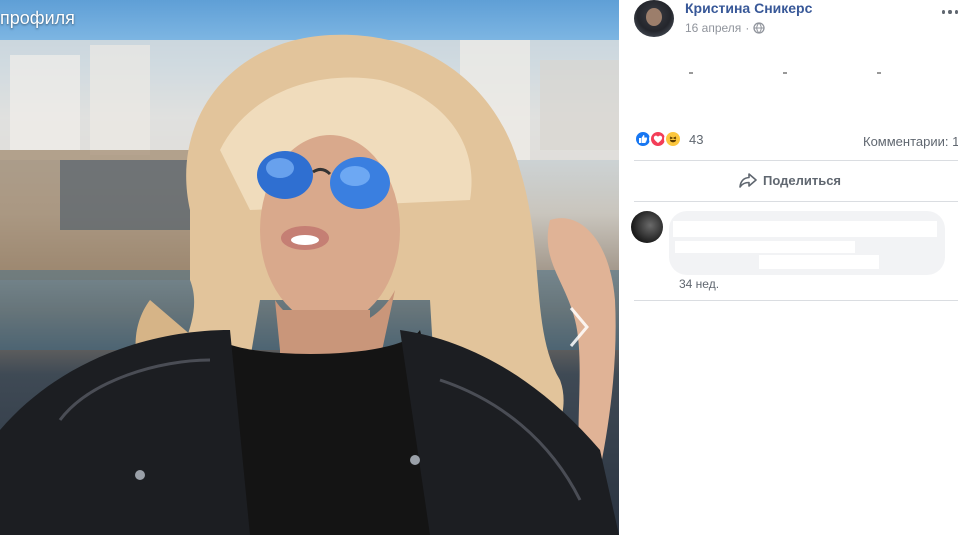 The width and height of the screenshot is (958, 535). I want to click on reactions-summary: 43, so click(668, 139).